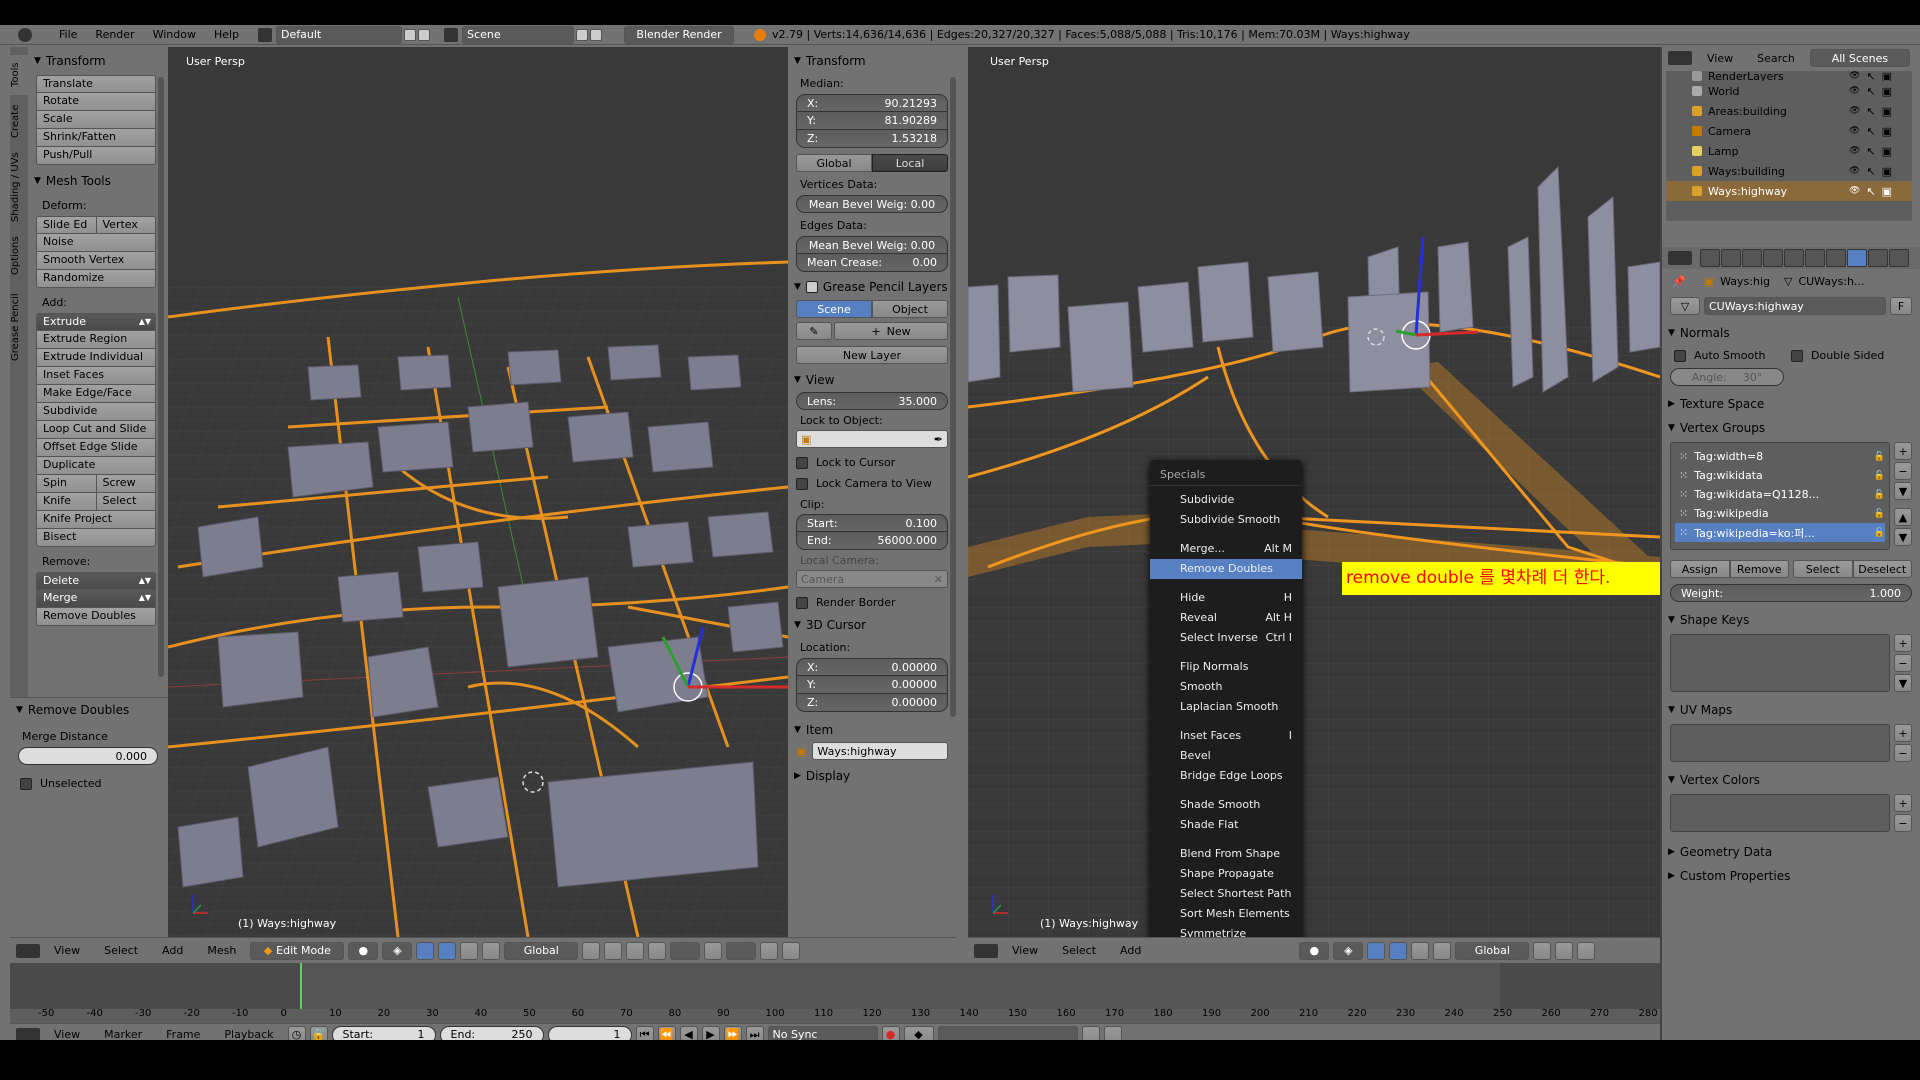 Image resolution: width=1920 pixels, height=1080 pixels. Describe the element at coordinates (1226, 520) in the screenshot. I see `menu-item-subdivide-smooth: Subdivide Smooth` at that location.